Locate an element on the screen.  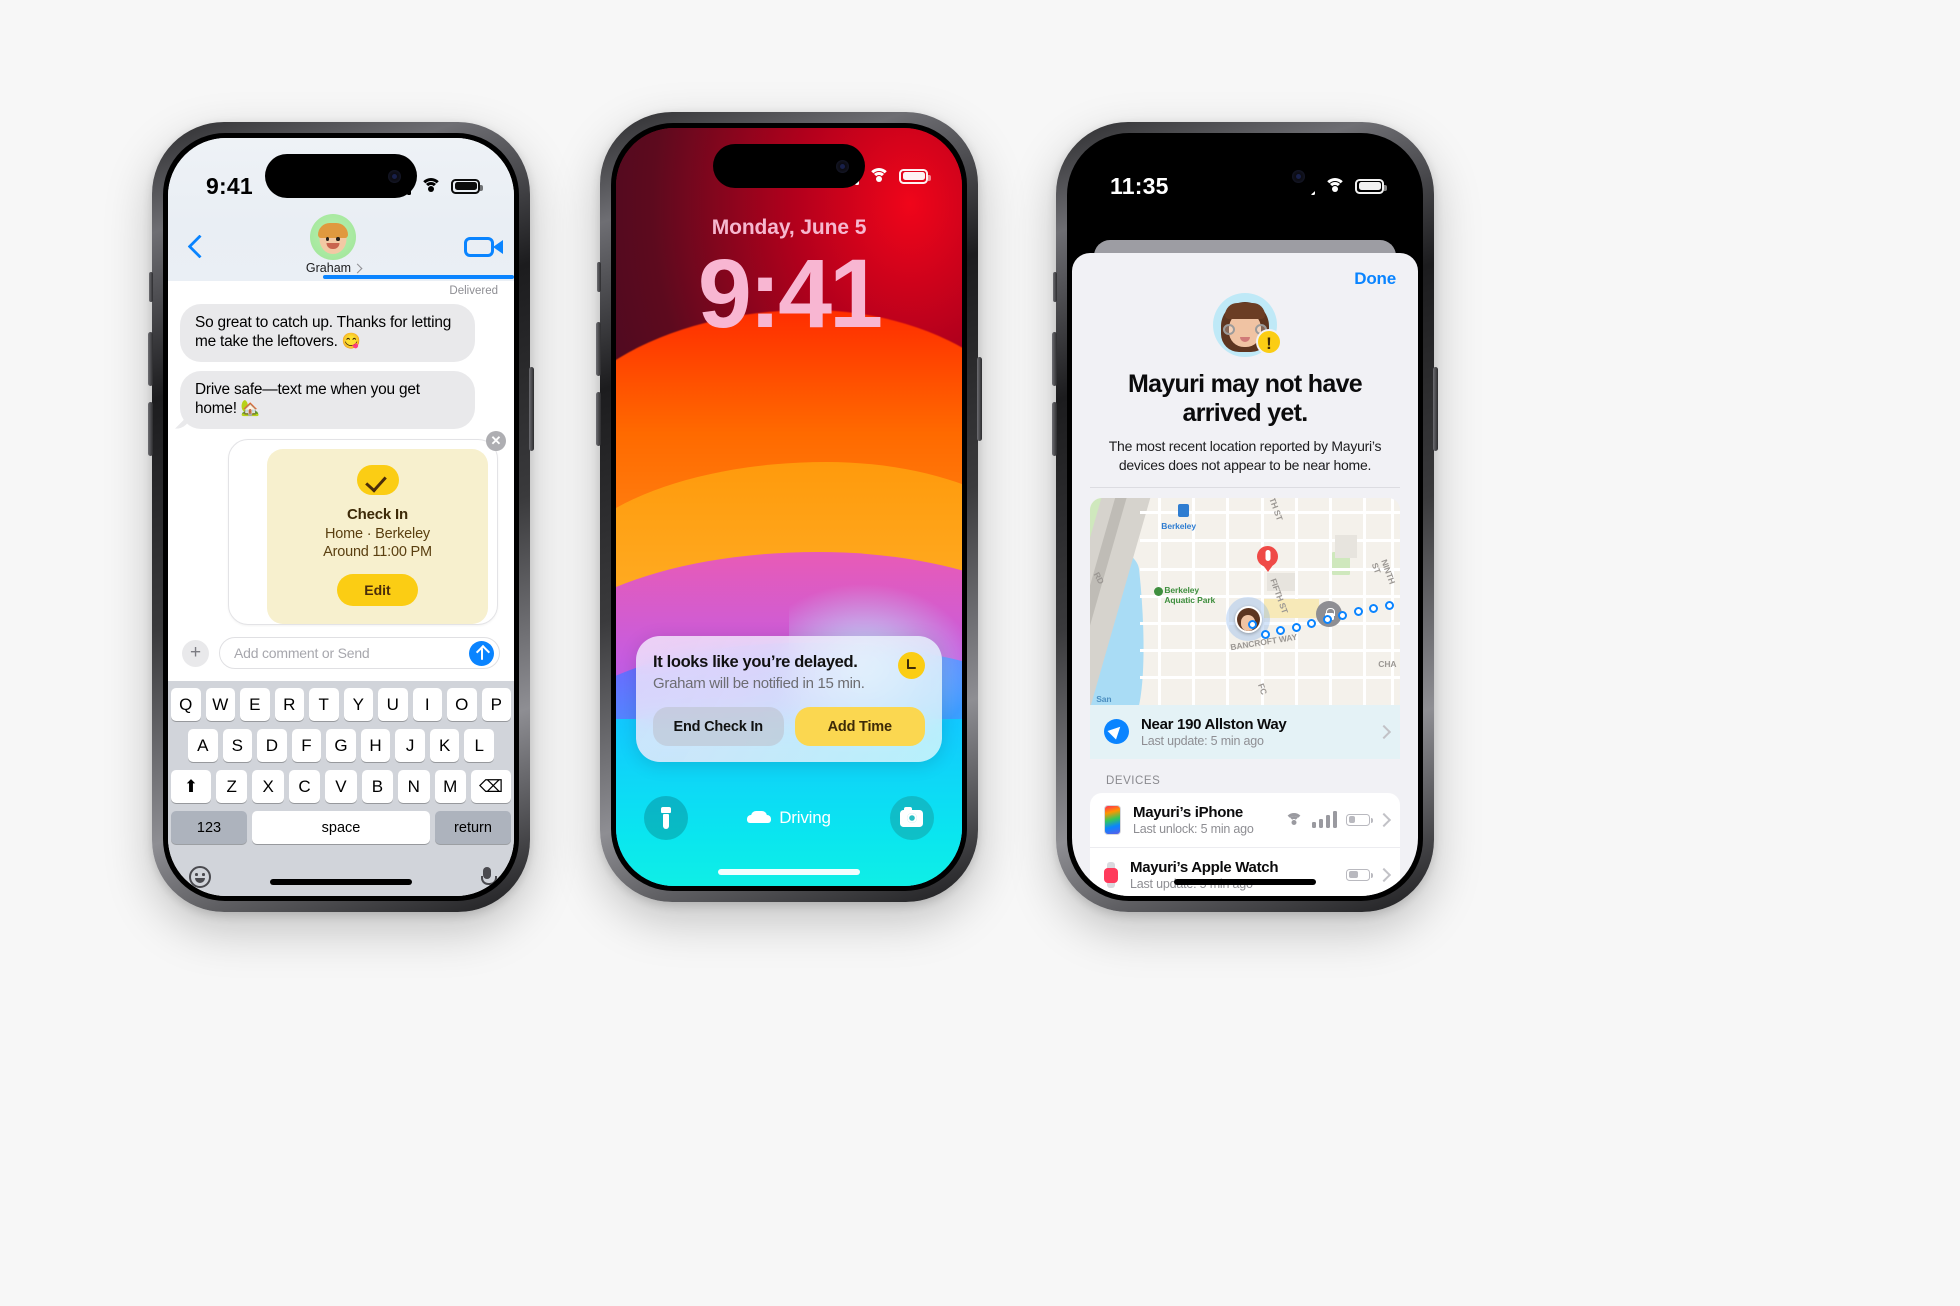
key-i: I is located at coordinates (427, 704).